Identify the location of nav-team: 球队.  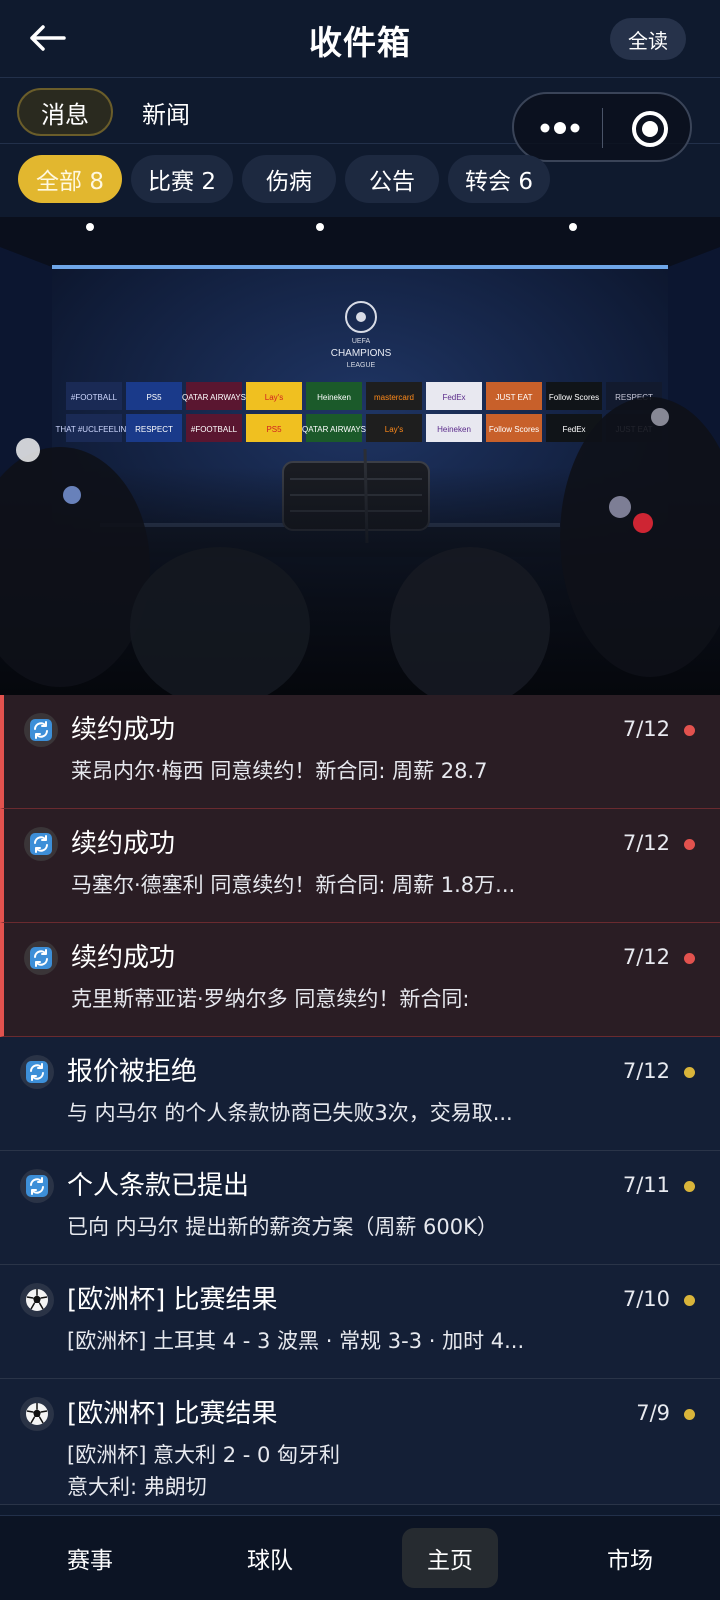
(270, 1558).